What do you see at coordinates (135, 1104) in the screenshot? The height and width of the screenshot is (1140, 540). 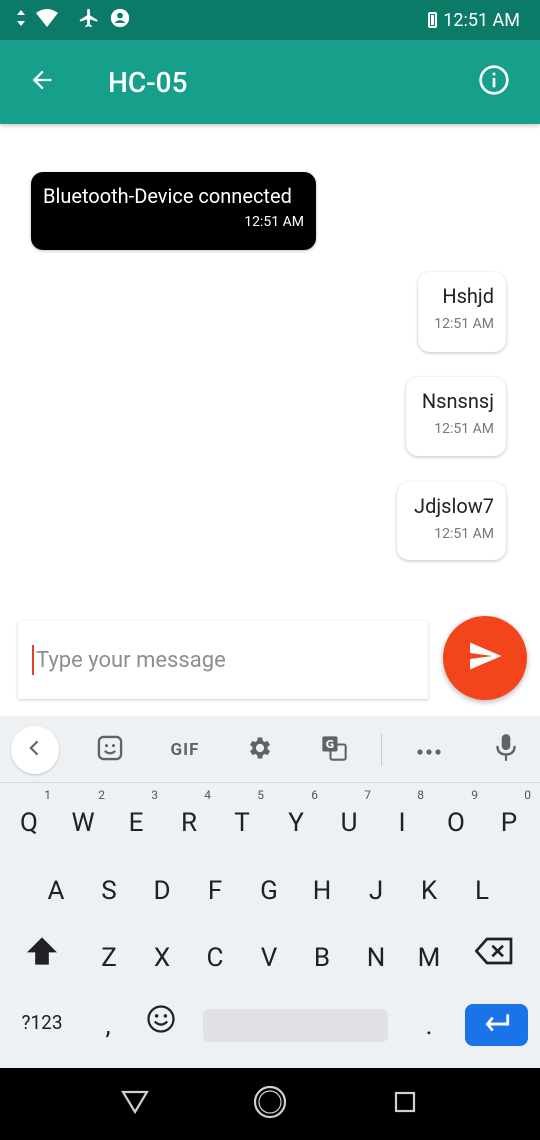 I see `nav-back-button` at bounding box center [135, 1104].